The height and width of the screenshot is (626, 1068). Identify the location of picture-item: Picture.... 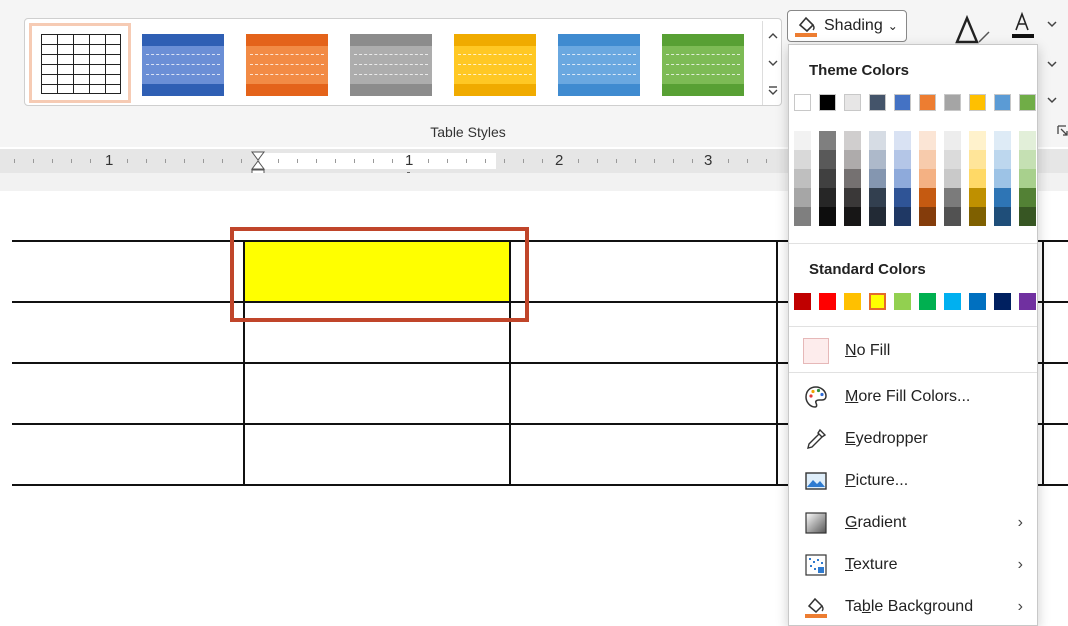
(917, 481).